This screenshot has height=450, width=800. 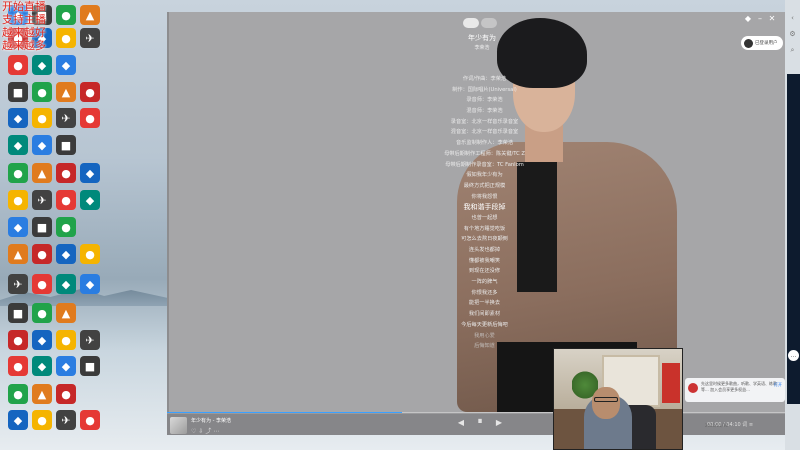 I want to click on lyric-line: 制作：国际唱片(Universal), so click(x=484, y=90).